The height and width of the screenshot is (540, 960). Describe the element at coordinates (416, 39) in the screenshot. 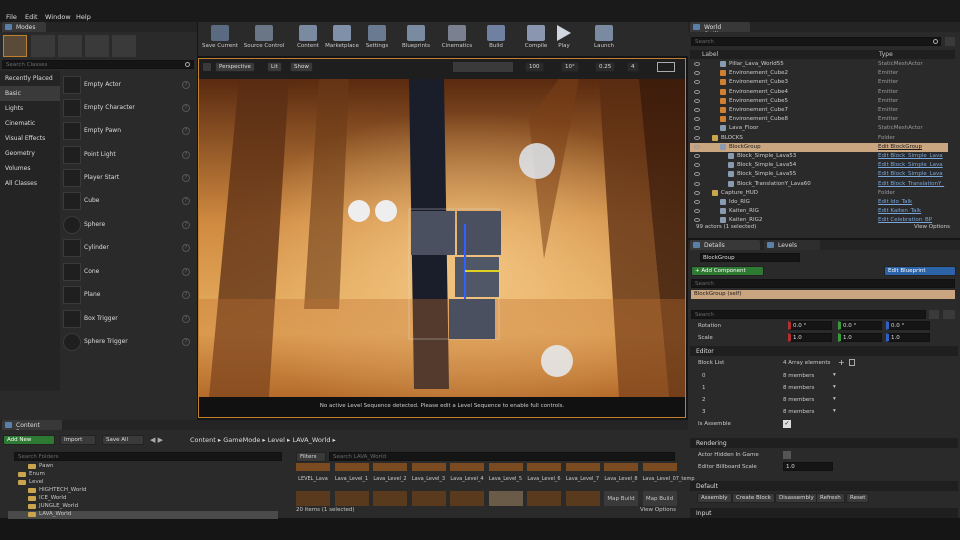

I see `blueprints-button: Blueprints` at that location.